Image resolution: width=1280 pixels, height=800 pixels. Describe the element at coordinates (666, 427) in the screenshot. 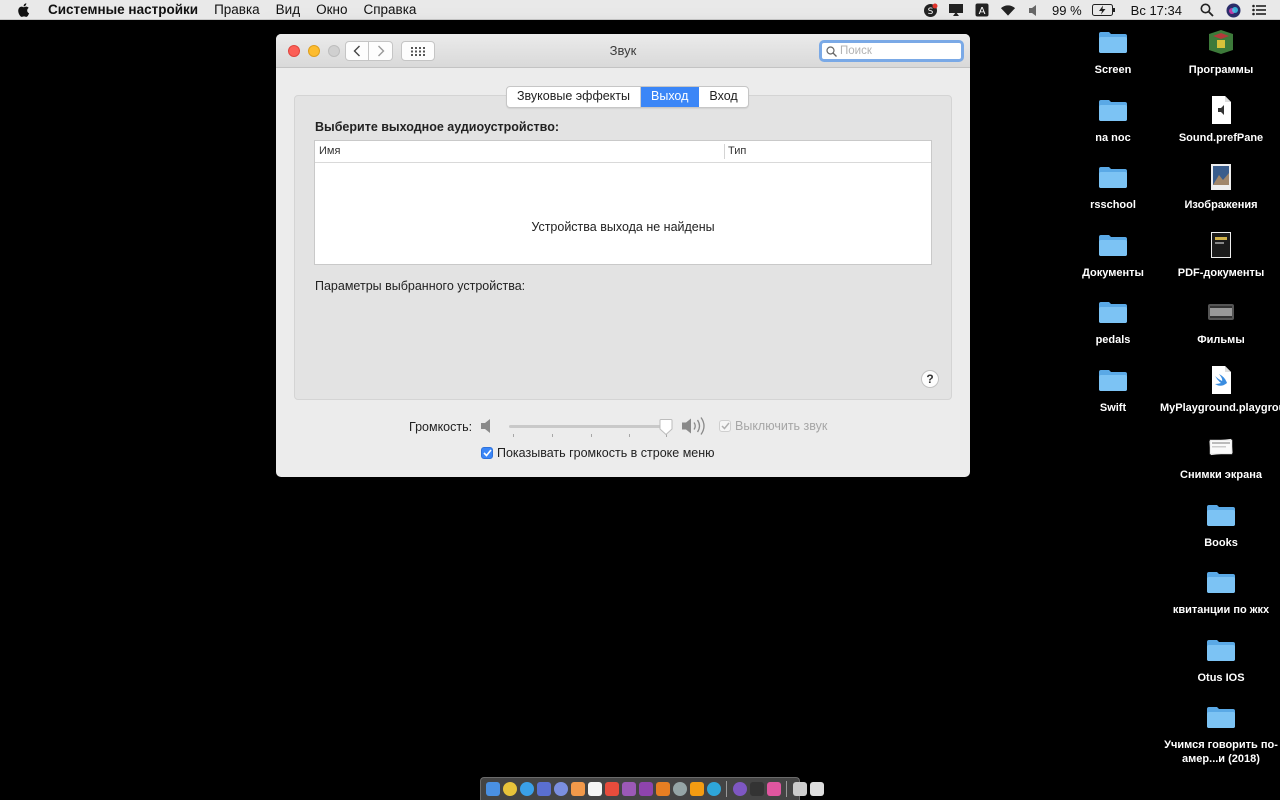

I see `volume-slider-thumb` at that location.